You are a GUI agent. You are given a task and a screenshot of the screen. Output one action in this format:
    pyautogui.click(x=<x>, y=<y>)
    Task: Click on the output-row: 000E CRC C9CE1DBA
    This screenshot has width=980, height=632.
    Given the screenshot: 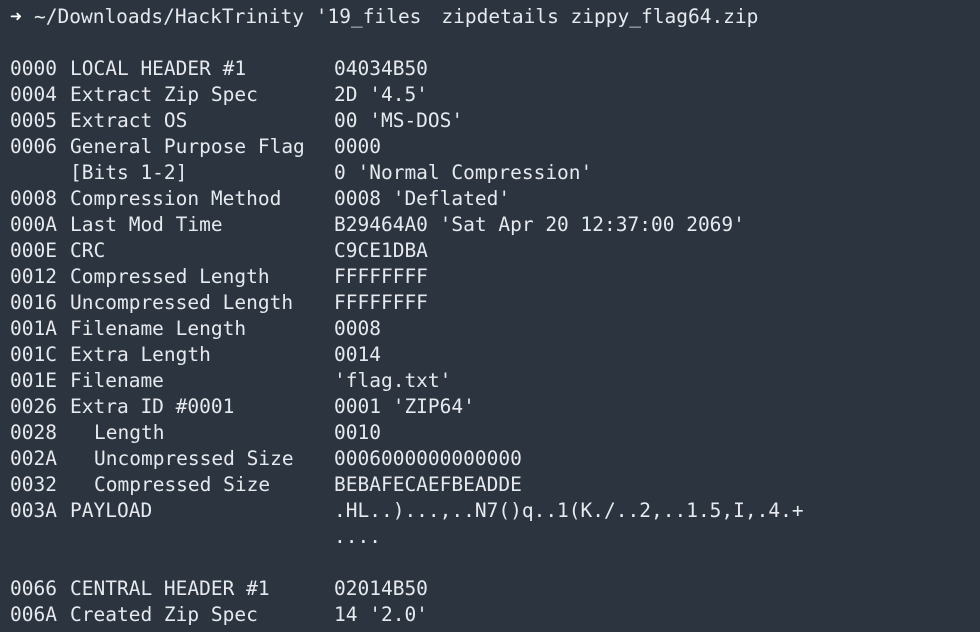 What is the action you would take?
    pyautogui.click(x=495, y=251)
    